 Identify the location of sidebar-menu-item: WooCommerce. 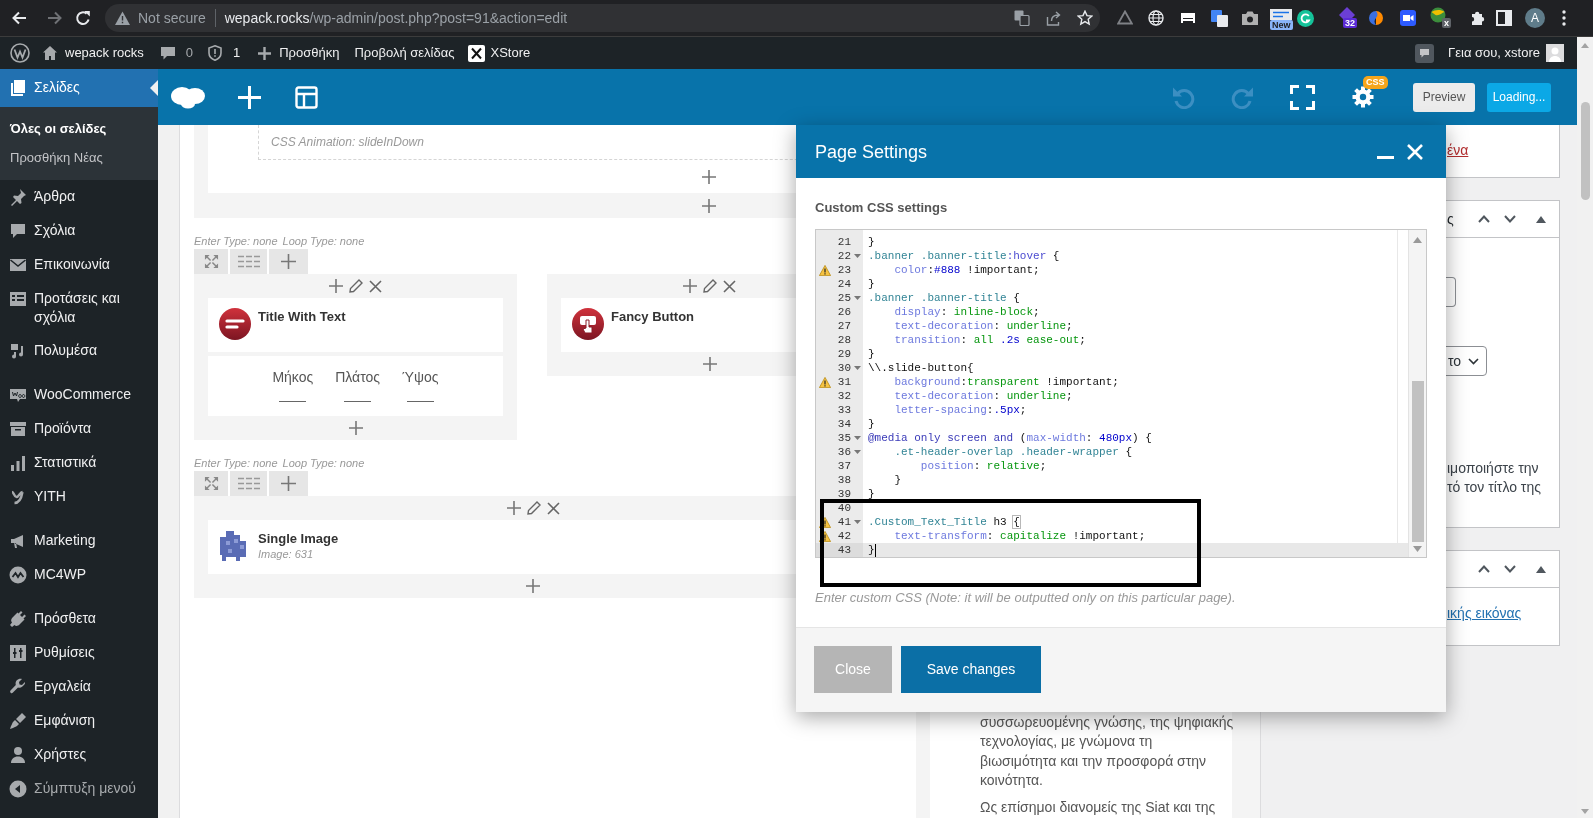
(79, 395).